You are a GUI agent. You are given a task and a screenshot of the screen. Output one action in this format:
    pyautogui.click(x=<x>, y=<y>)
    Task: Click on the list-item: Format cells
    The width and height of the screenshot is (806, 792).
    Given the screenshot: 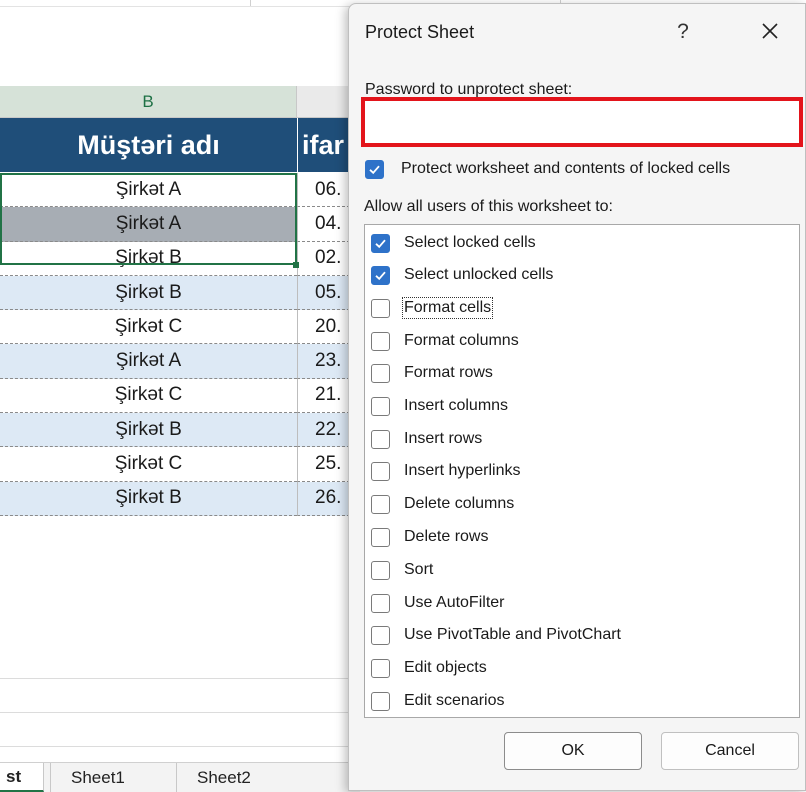 What is the action you would take?
    pyautogui.click(x=580, y=309)
    